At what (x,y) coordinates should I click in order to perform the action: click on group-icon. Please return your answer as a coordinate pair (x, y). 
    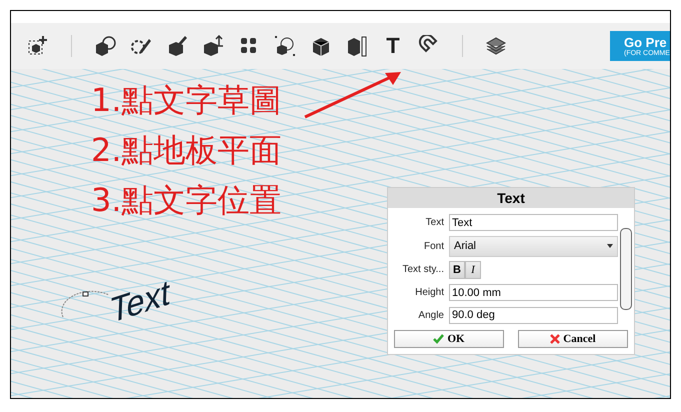
    Looking at the image, I should click on (285, 46).